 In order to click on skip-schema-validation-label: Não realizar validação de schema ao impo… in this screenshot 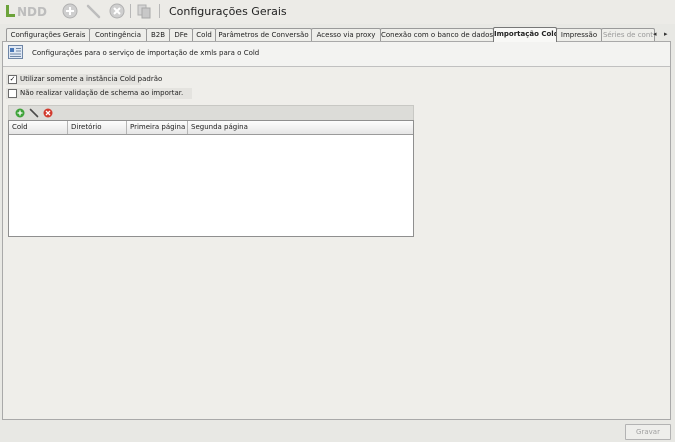, I will do `click(102, 93)`.